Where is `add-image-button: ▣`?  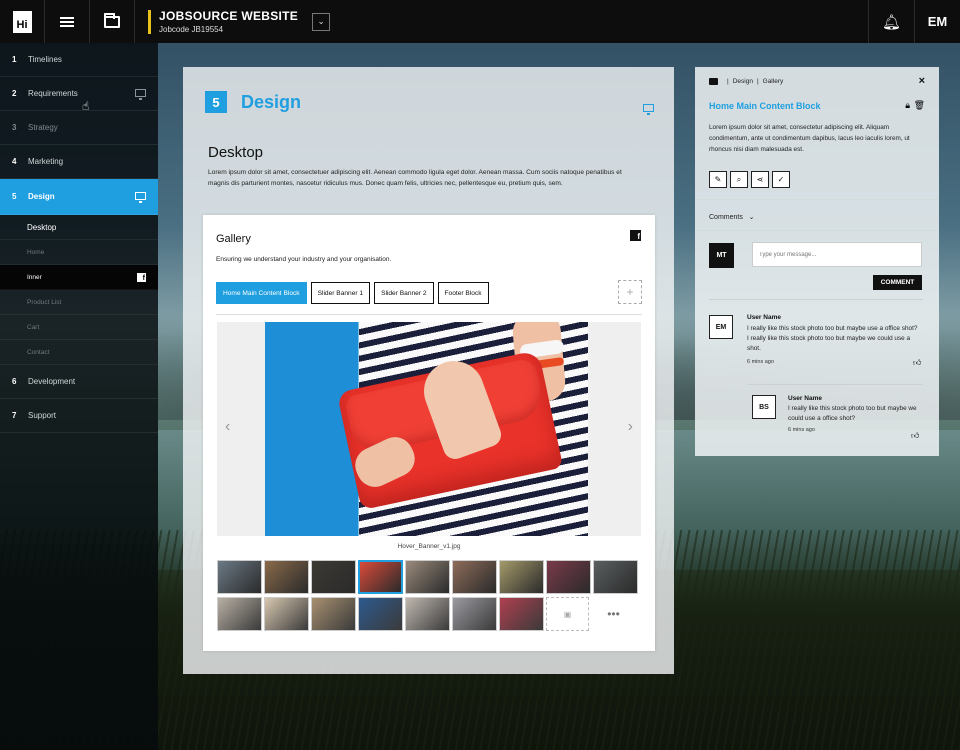
add-image-button: ▣ is located at coordinates (567, 614).